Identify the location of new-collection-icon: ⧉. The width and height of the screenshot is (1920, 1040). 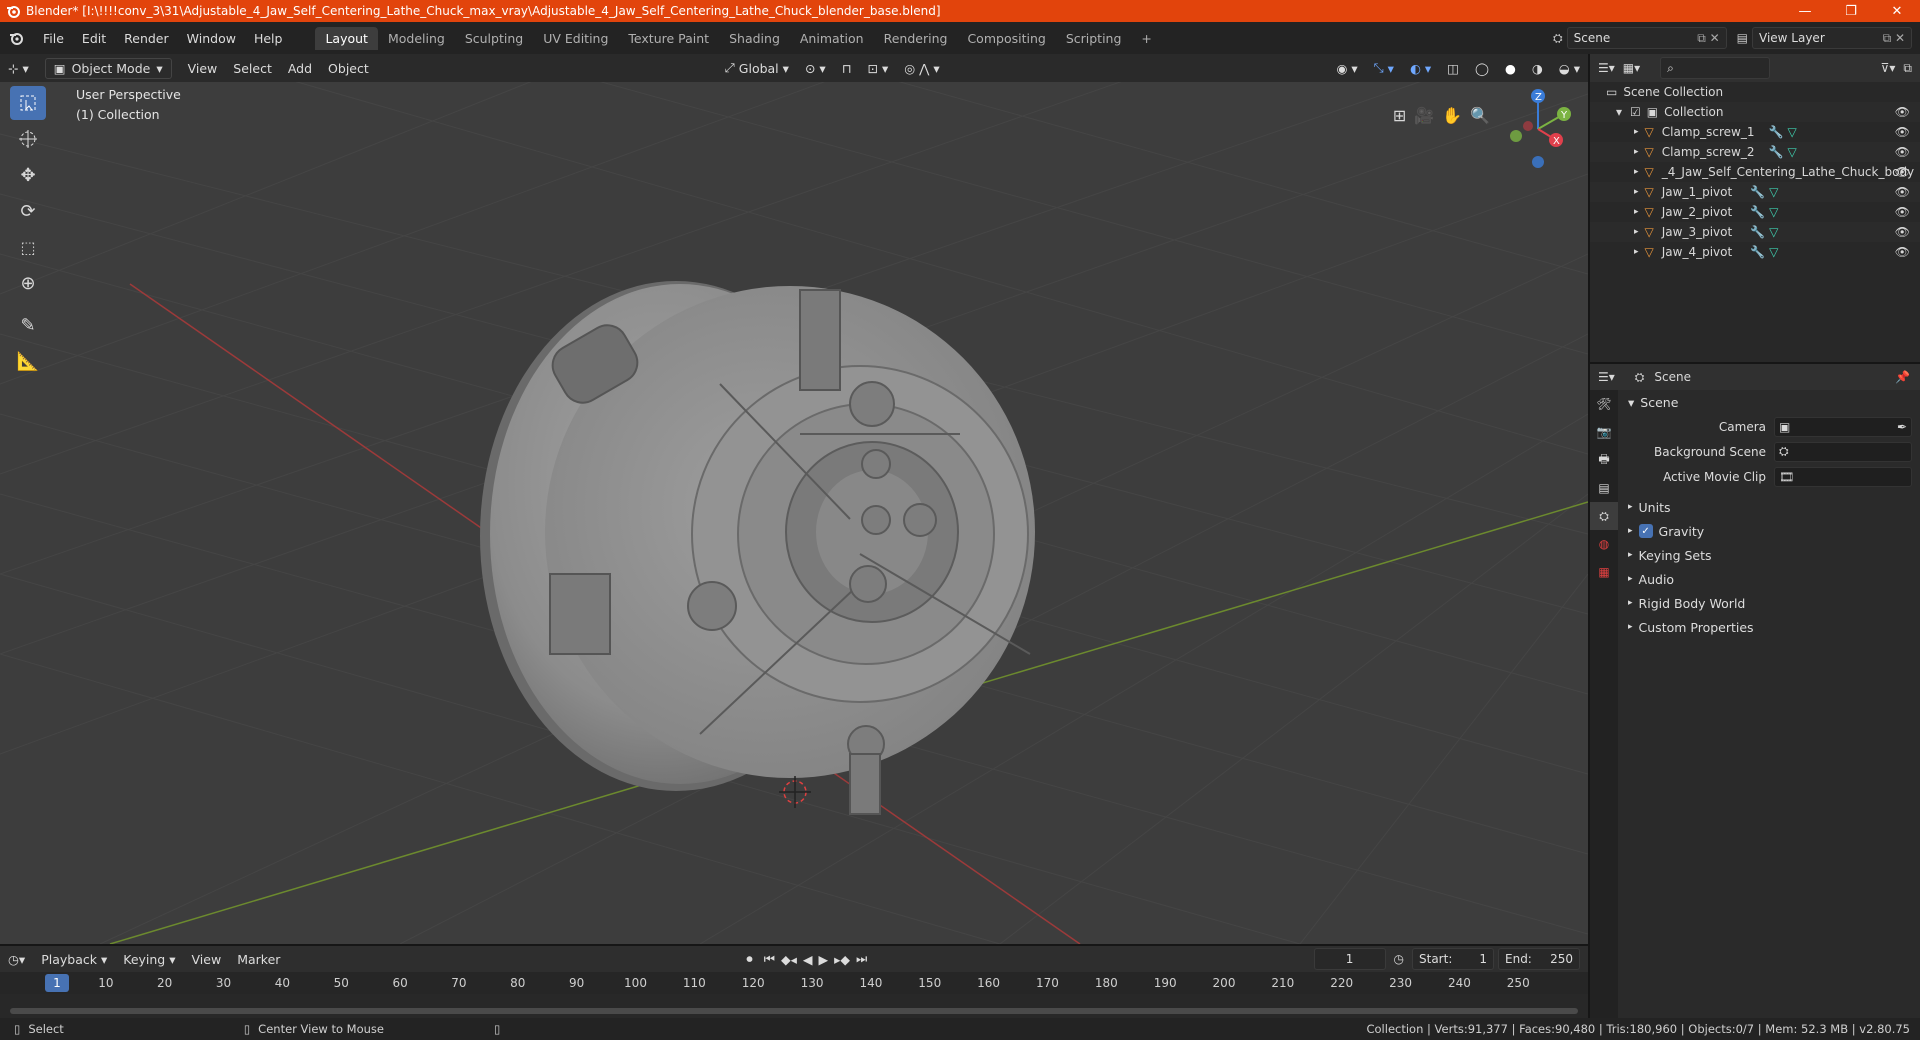
(1907, 68).